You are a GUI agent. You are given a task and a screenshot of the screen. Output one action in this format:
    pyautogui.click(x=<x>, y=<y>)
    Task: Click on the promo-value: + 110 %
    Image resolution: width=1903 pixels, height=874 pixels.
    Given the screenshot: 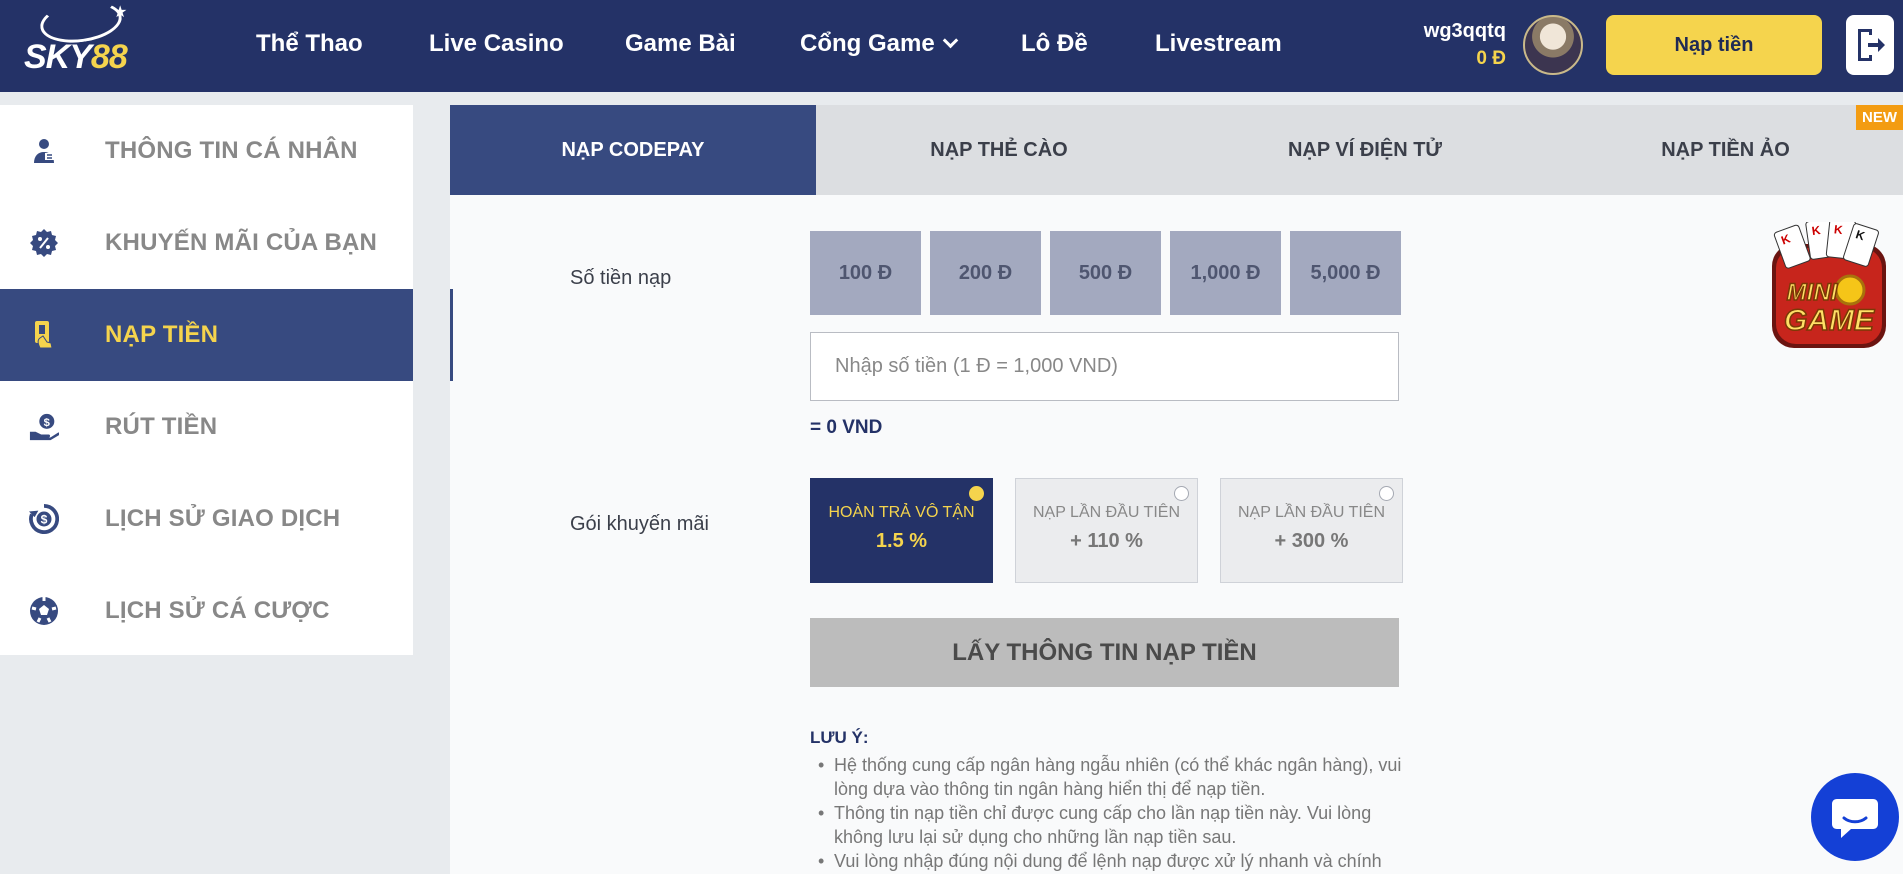 What is the action you would take?
    pyautogui.click(x=1106, y=541)
    